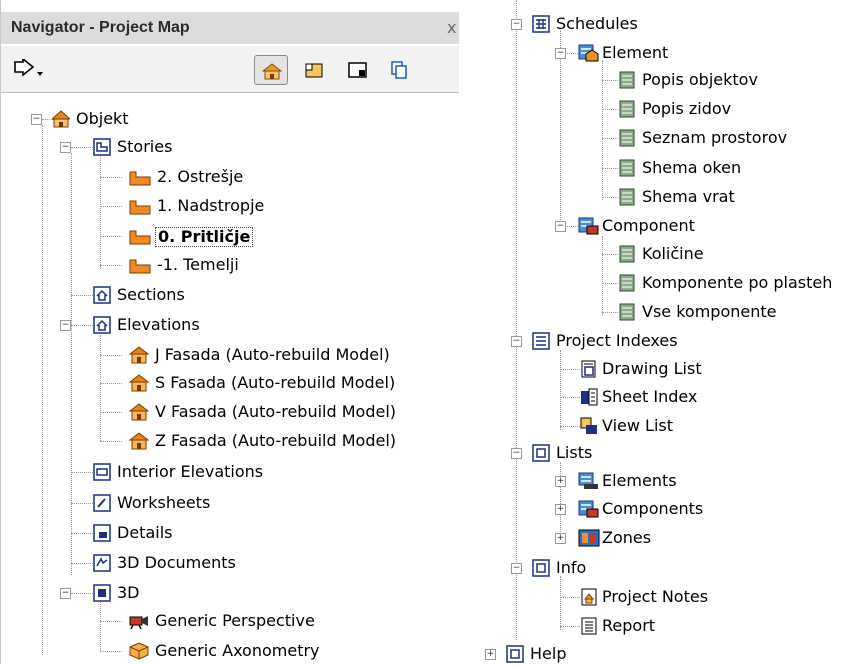 Image resolution: width=859 pixels, height=665 pixels. What do you see at coordinates (541, 568) in the screenshot?
I see `info-icon` at bounding box center [541, 568].